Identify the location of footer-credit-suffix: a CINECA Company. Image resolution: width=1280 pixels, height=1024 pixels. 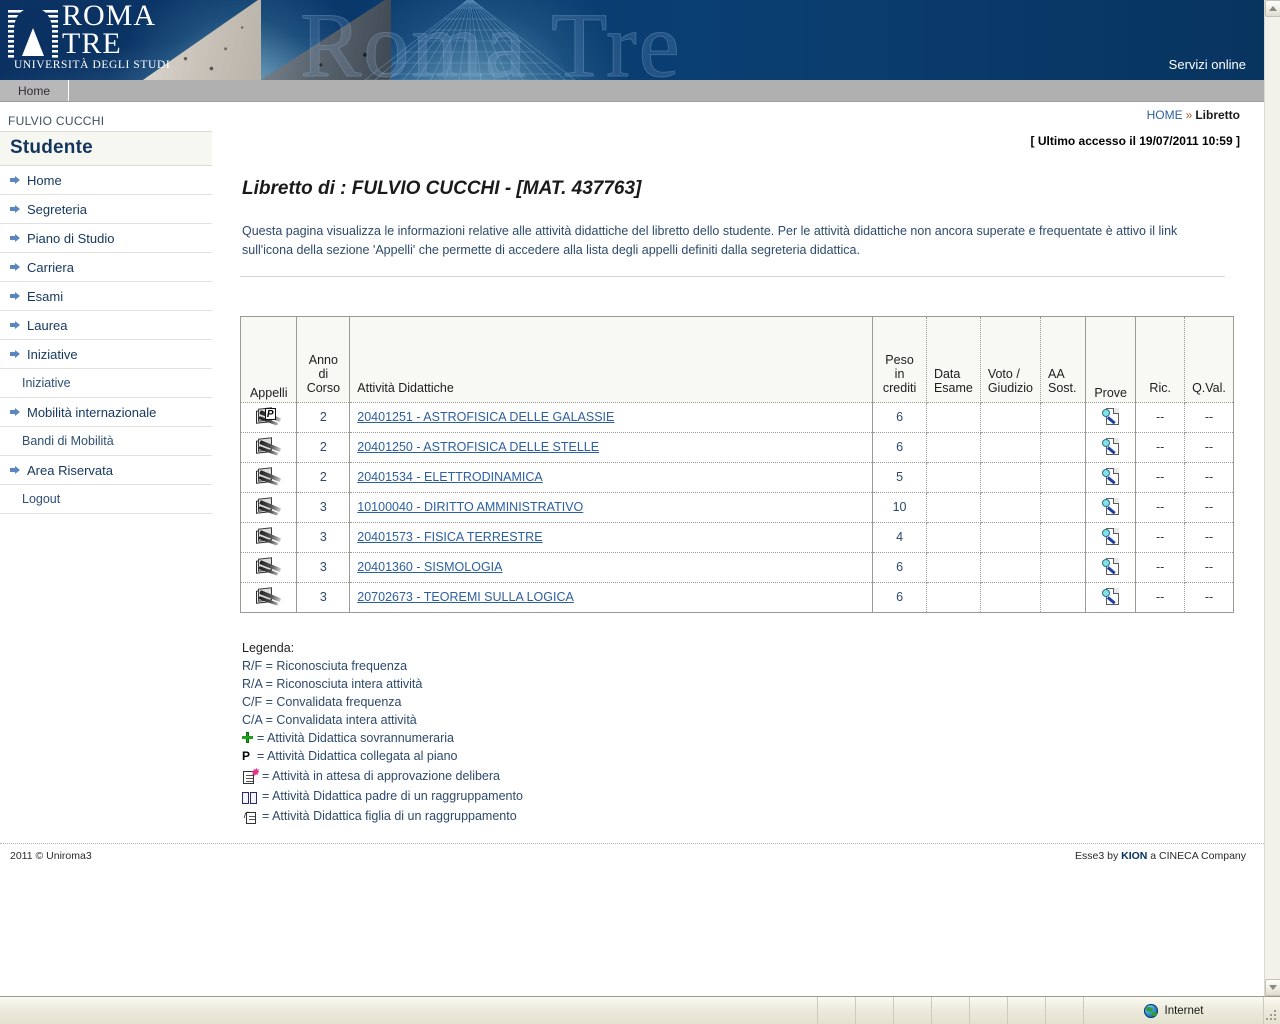
(1196, 855).